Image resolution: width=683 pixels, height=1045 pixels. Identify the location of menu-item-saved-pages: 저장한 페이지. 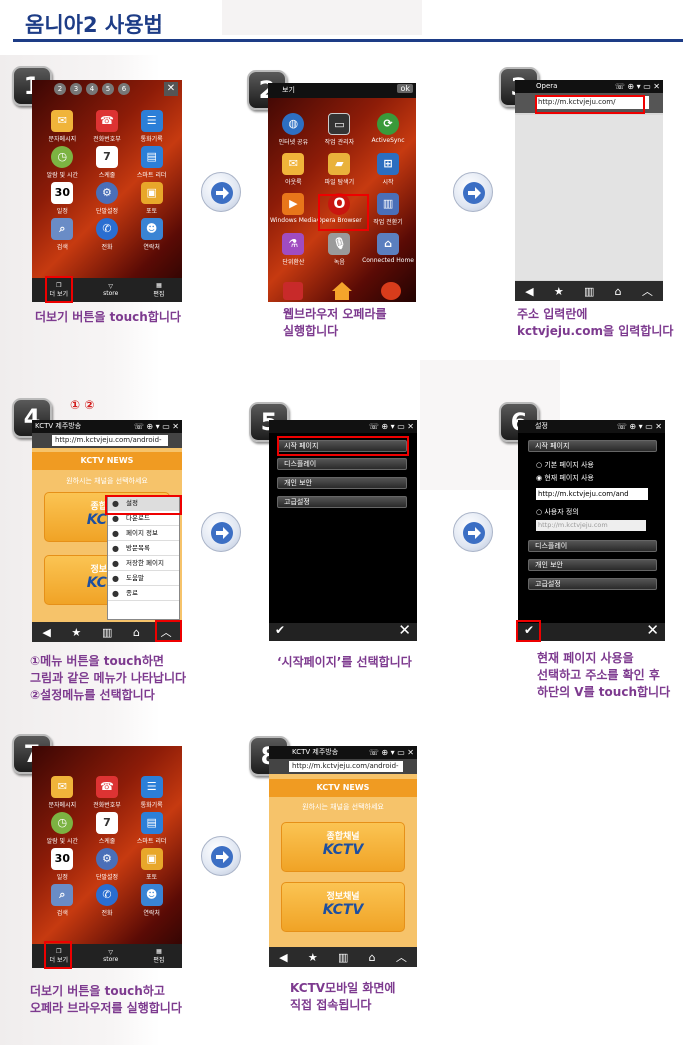
(143, 563).